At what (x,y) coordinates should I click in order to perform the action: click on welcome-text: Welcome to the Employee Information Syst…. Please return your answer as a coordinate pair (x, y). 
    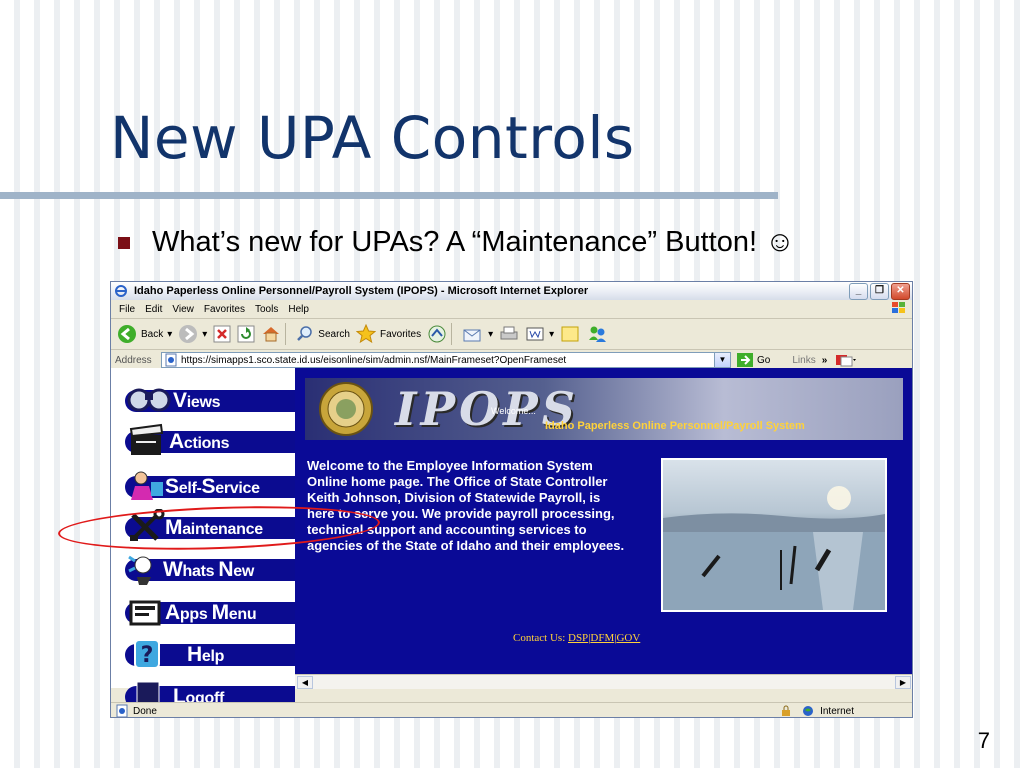
    Looking at the image, I should click on (466, 505).